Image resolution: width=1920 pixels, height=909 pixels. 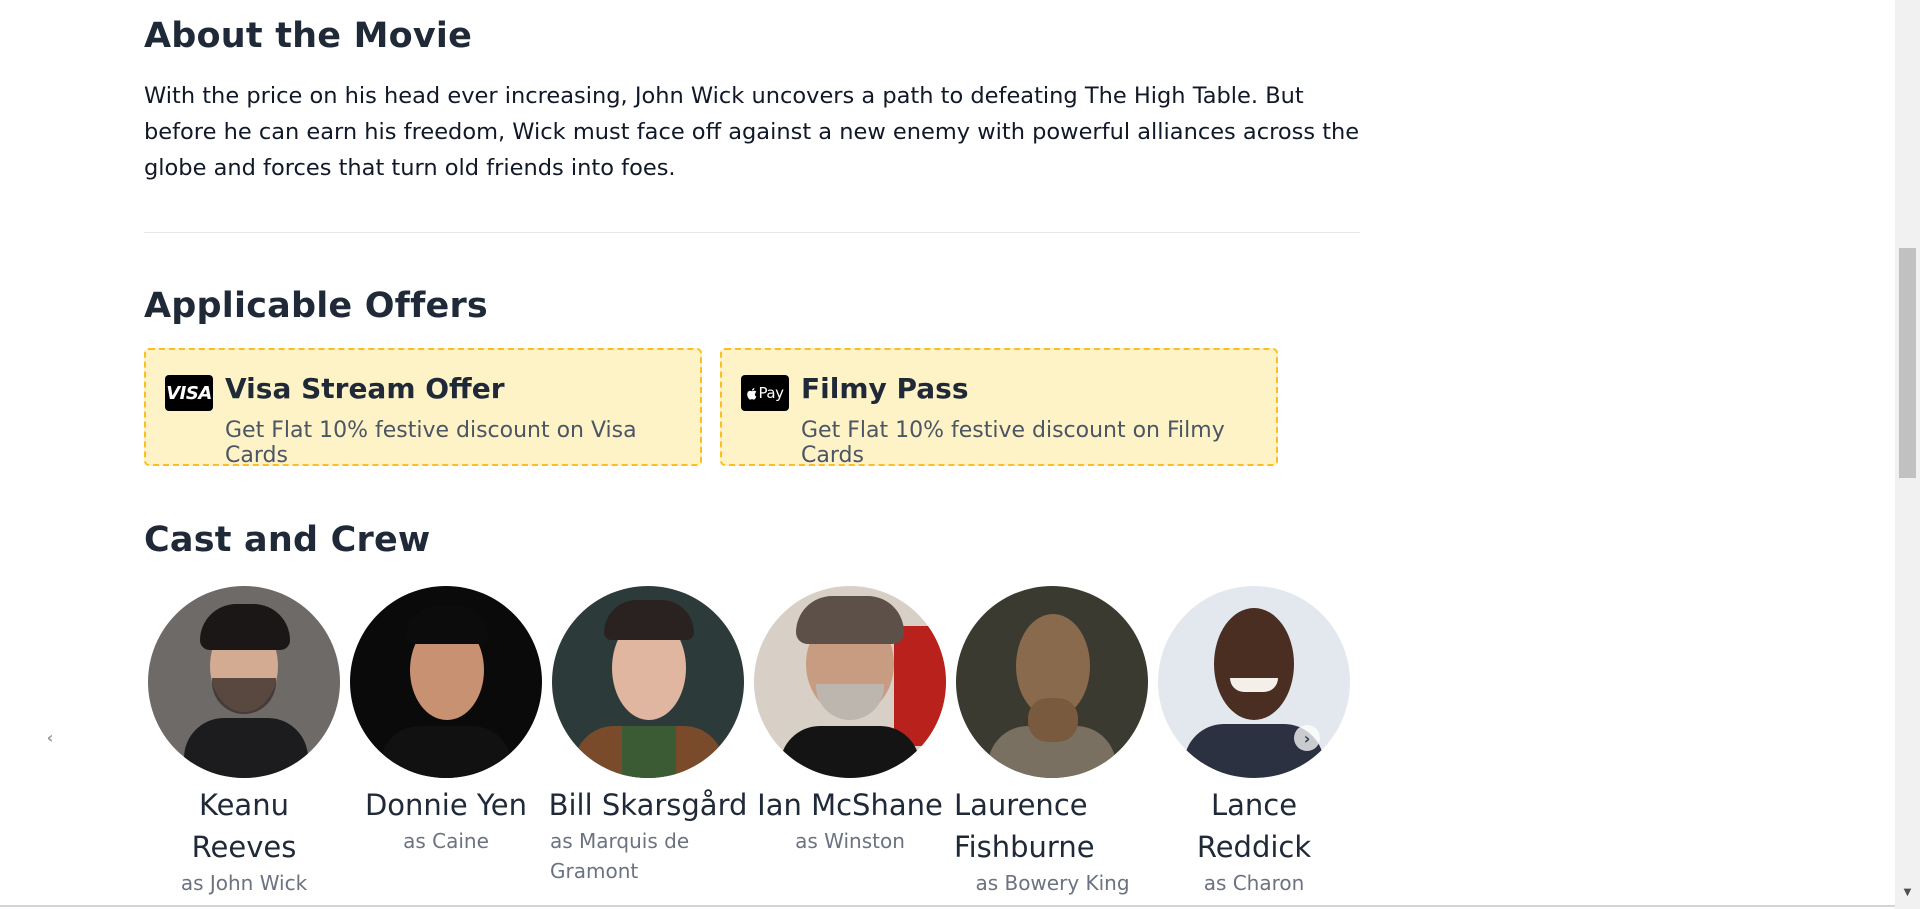 What do you see at coordinates (365, 388) in the screenshot?
I see `offer-title: Visa Stream Offer` at bounding box center [365, 388].